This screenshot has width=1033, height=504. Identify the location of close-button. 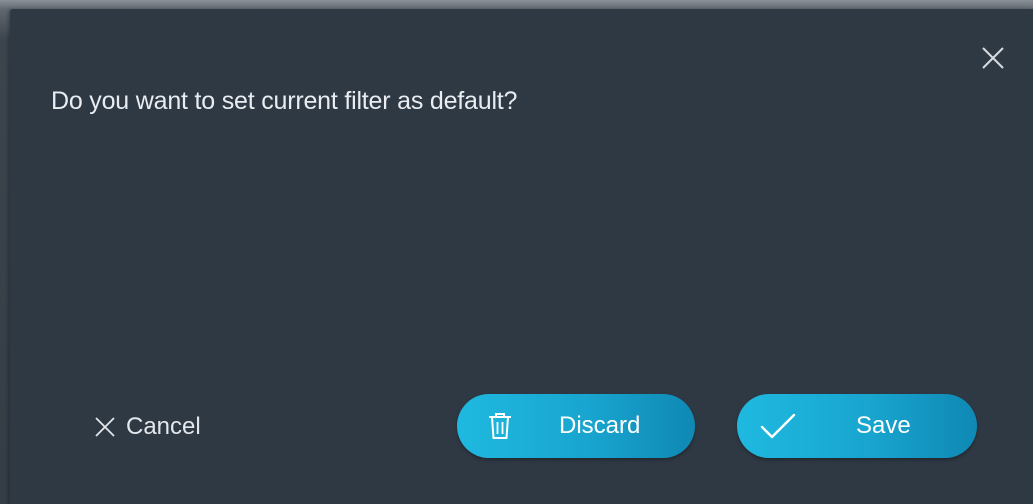
(993, 58).